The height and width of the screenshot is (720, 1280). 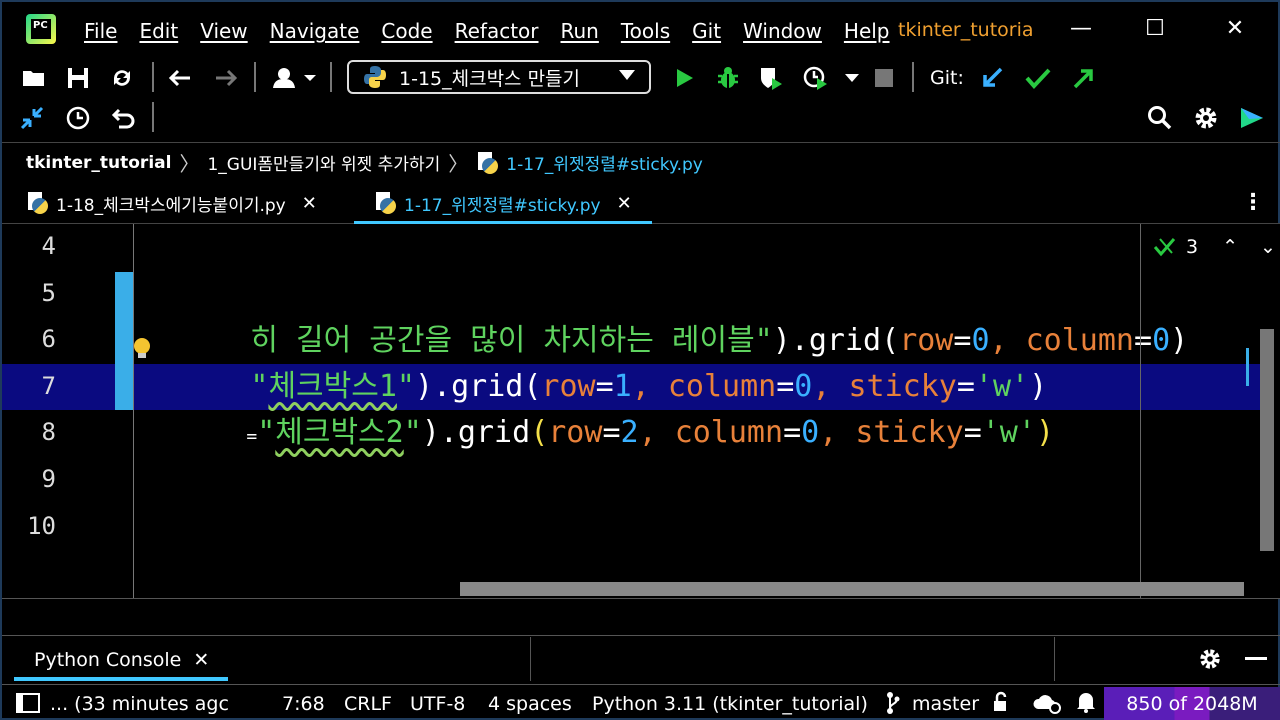 I want to click on breadcrumb-project: tkinter_tutorial, so click(x=98, y=163).